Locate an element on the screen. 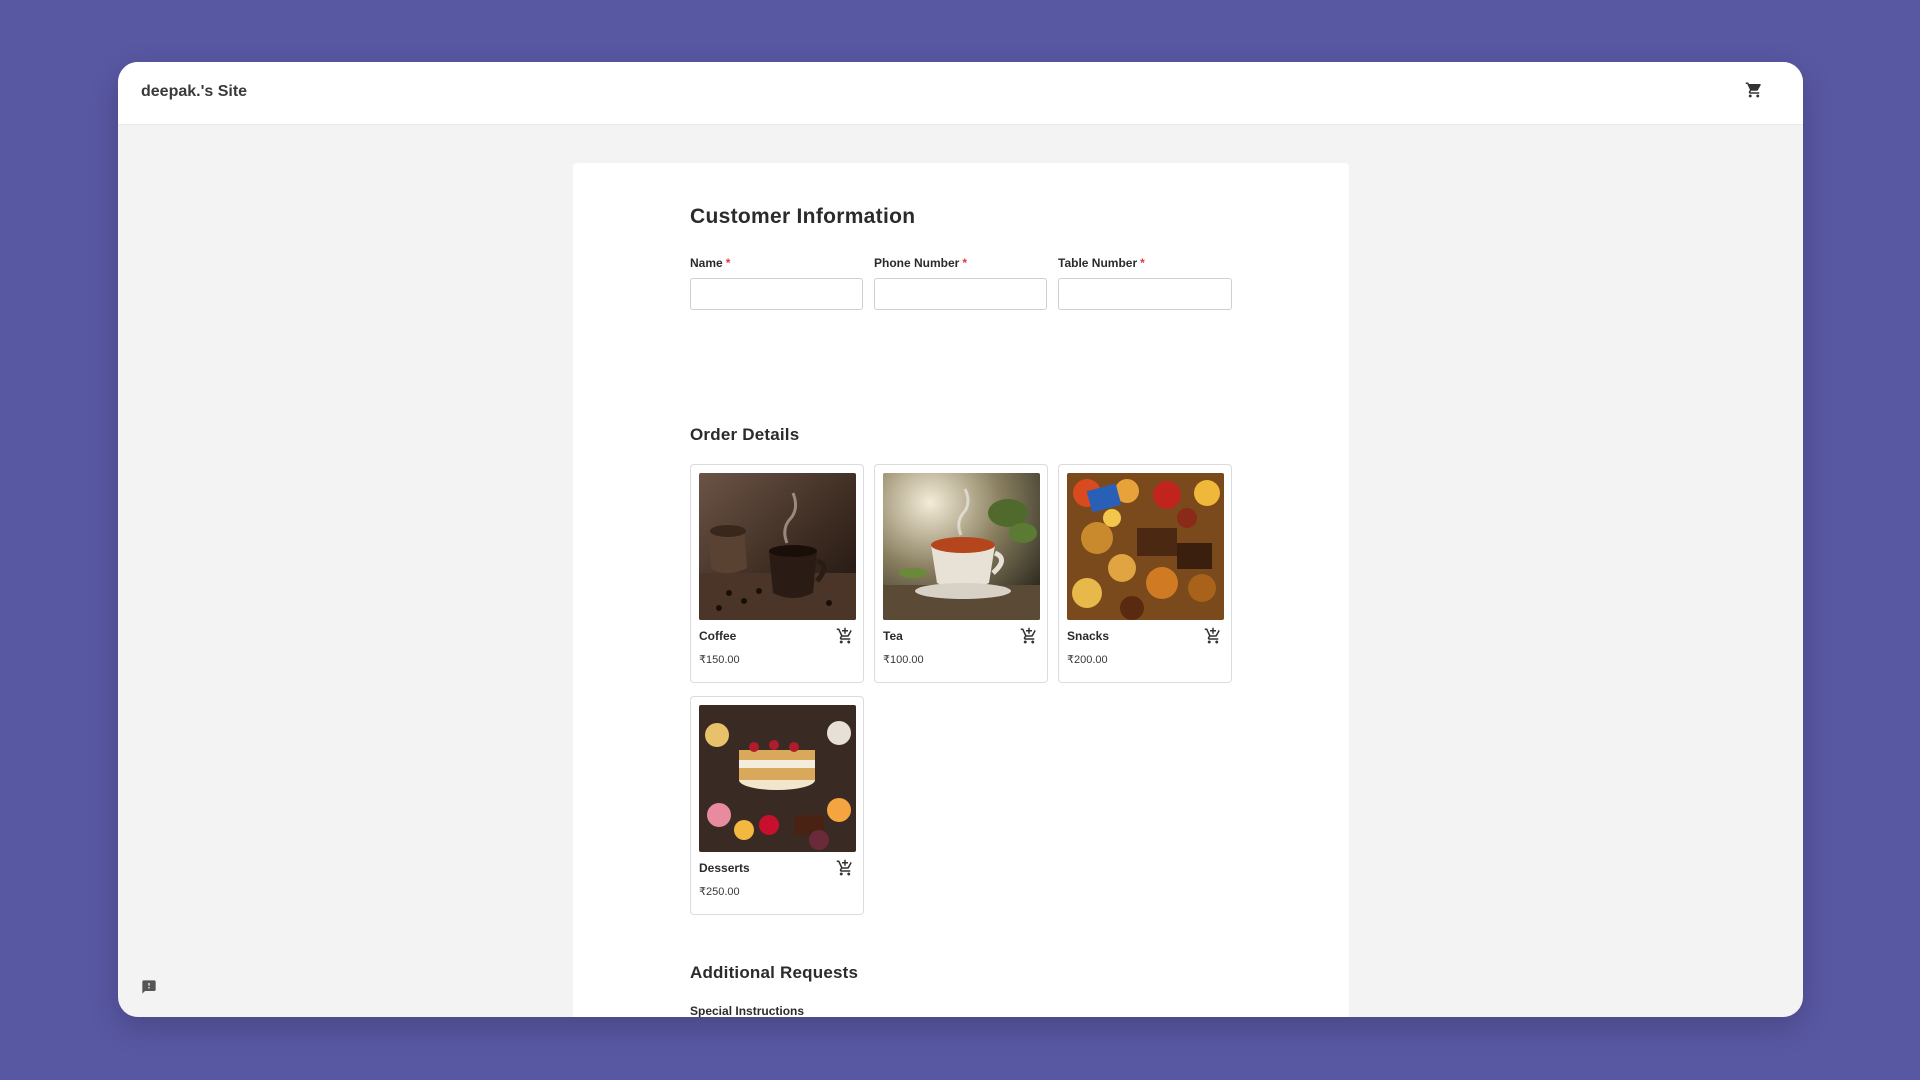  feedback-icon is located at coordinates (149, 987).